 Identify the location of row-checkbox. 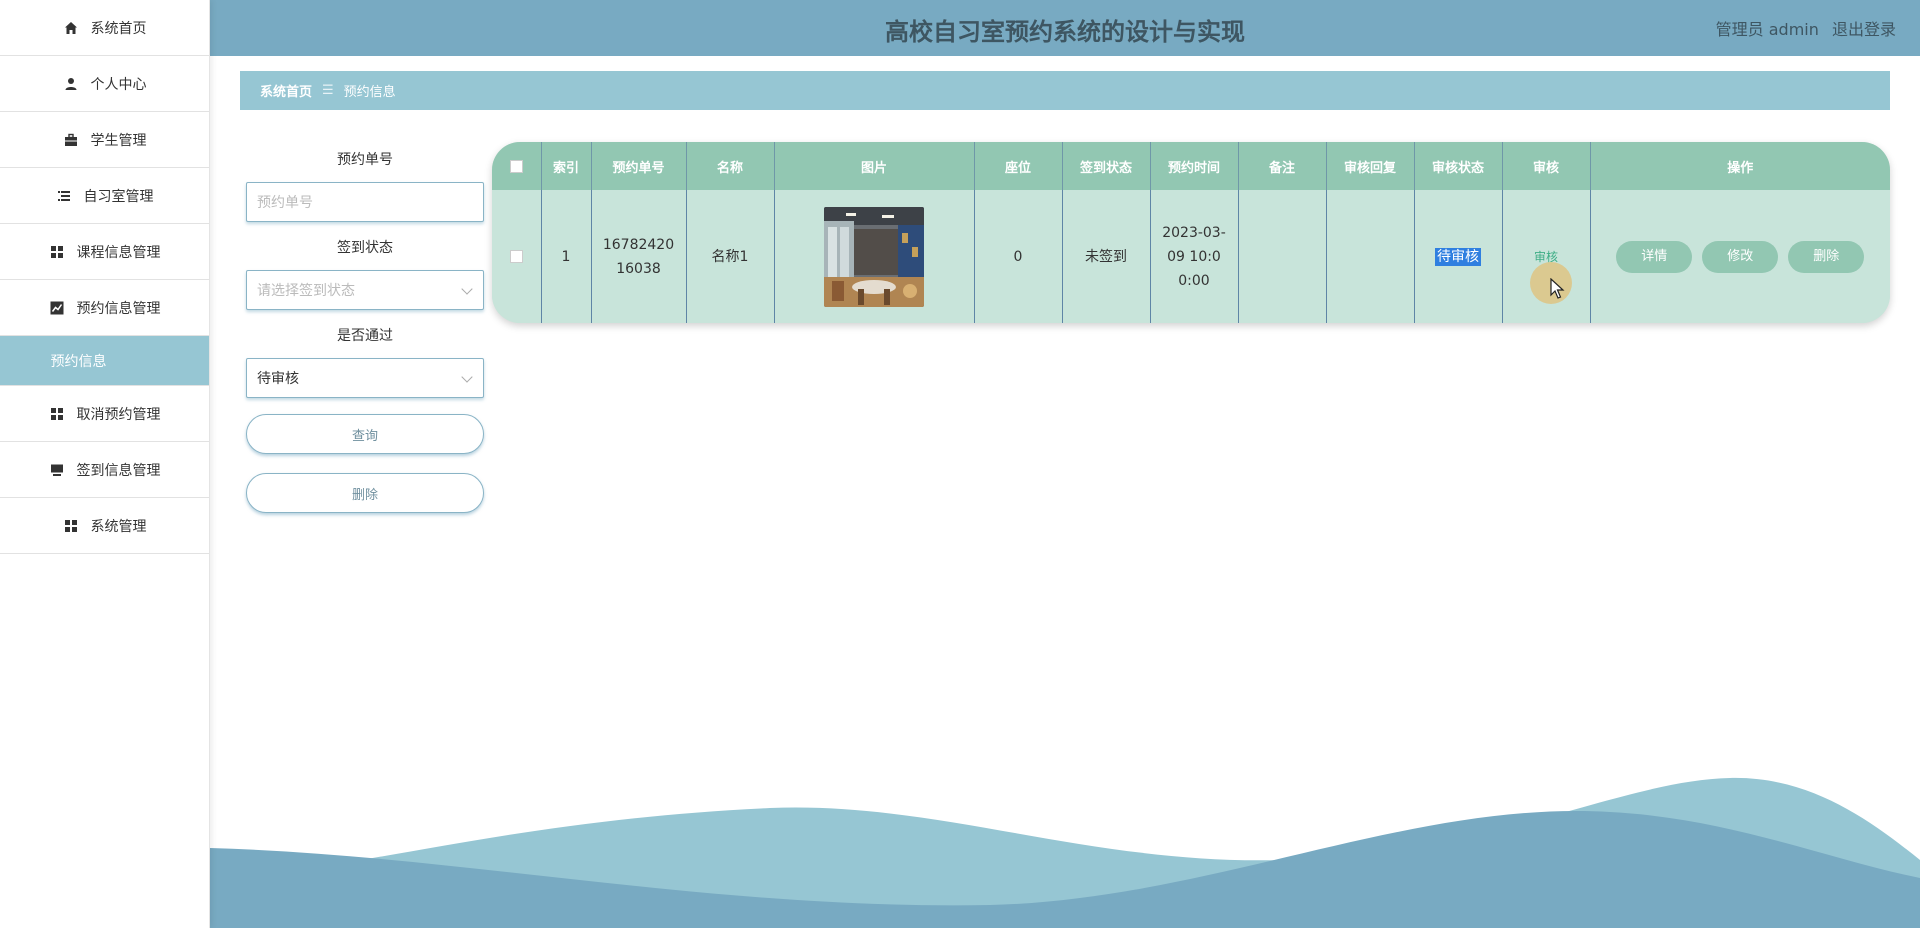
(516, 256).